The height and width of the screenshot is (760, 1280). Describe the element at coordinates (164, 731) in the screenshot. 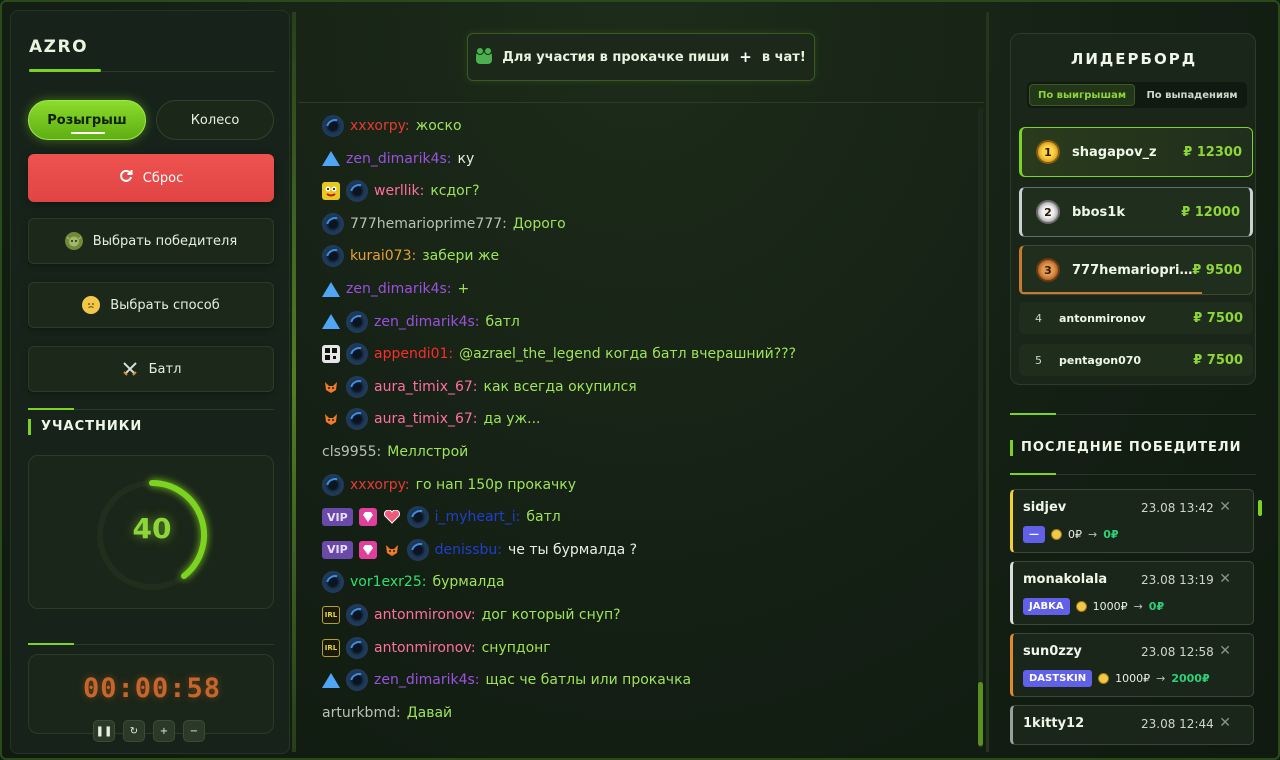

I see `add-time-button: +` at that location.